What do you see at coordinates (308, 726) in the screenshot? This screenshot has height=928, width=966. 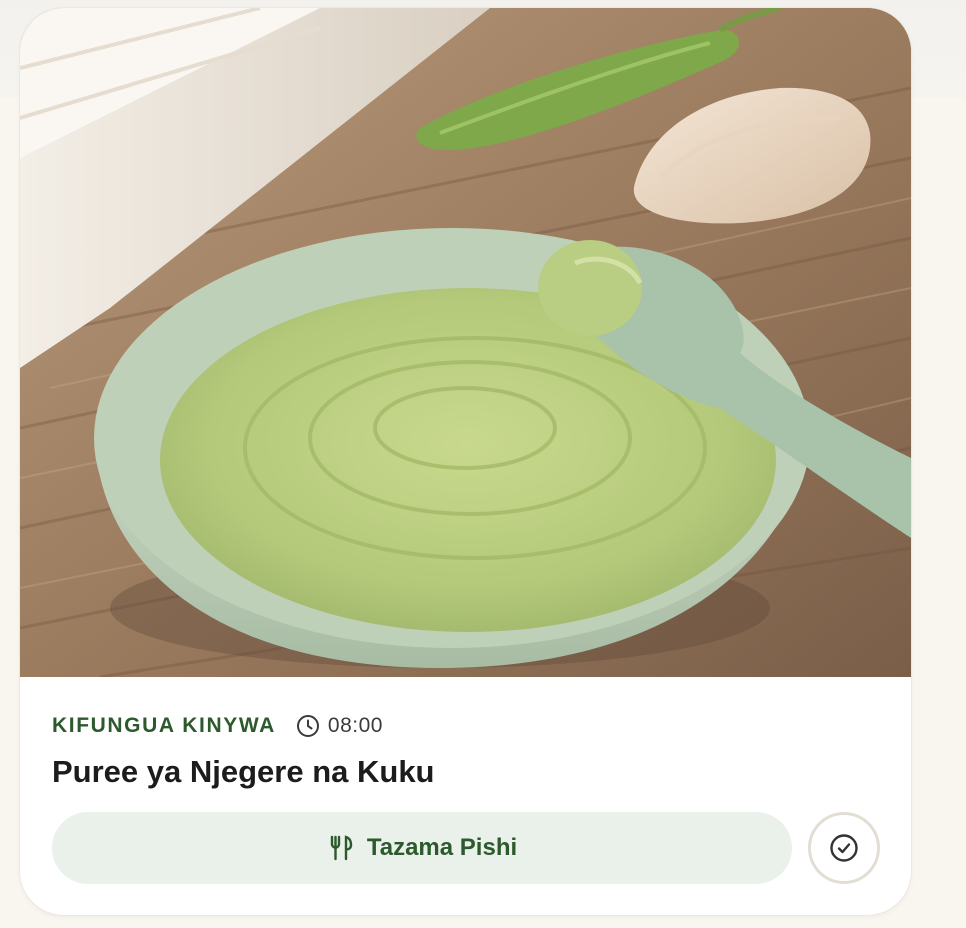 I see `clock-icon` at bounding box center [308, 726].